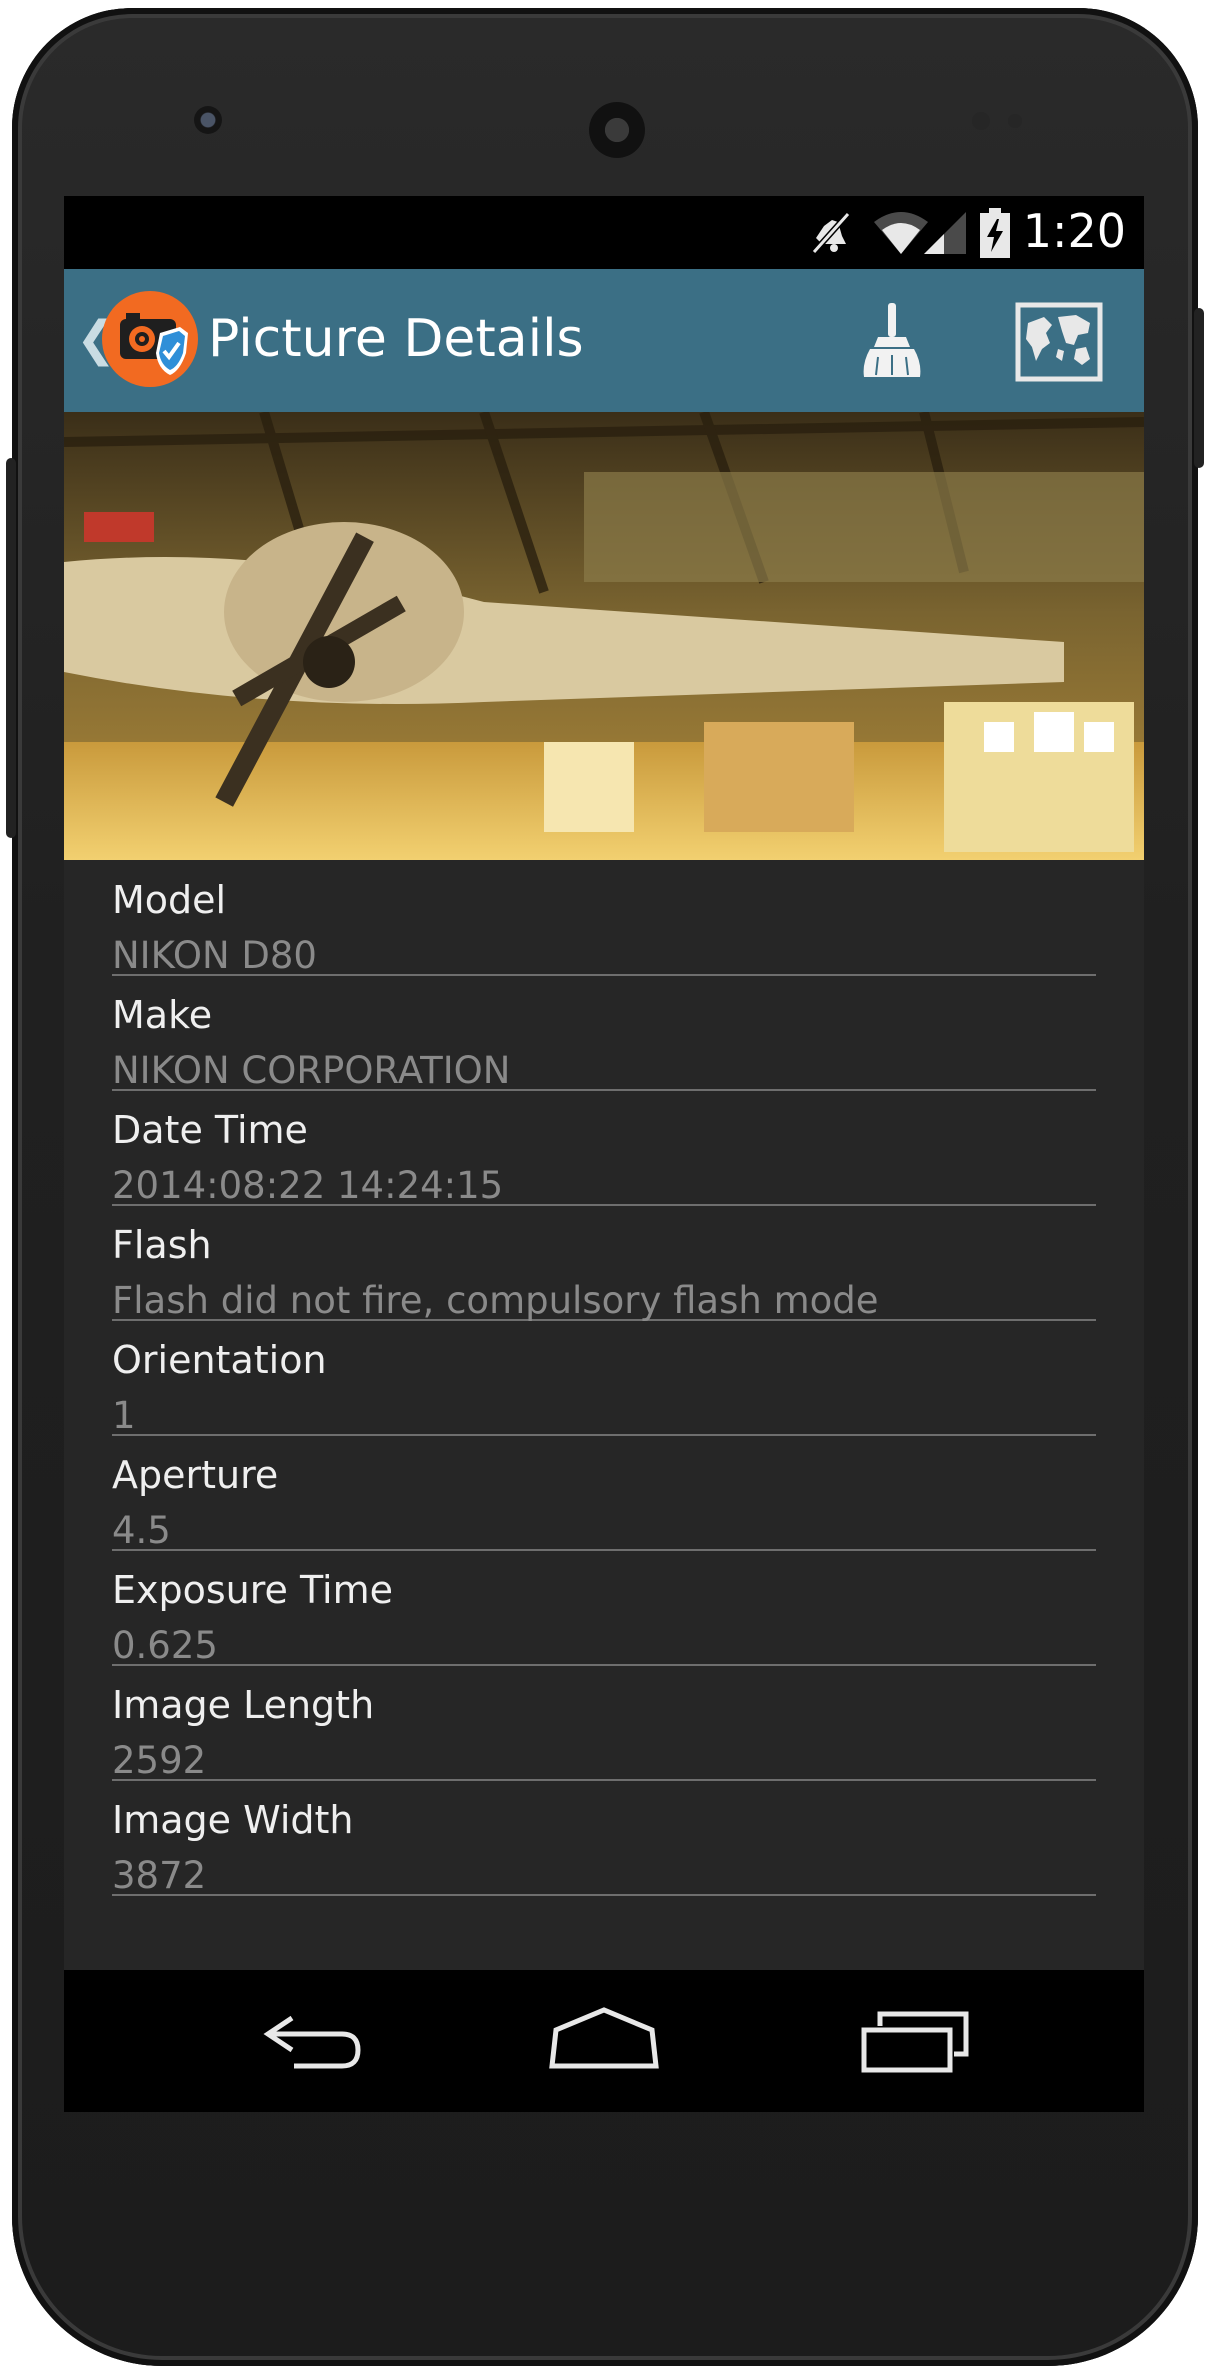 Image resolution: width=1210 pixels, height=2375 pixels. I want to click on status-bar: 1:20, so click(604, 232).